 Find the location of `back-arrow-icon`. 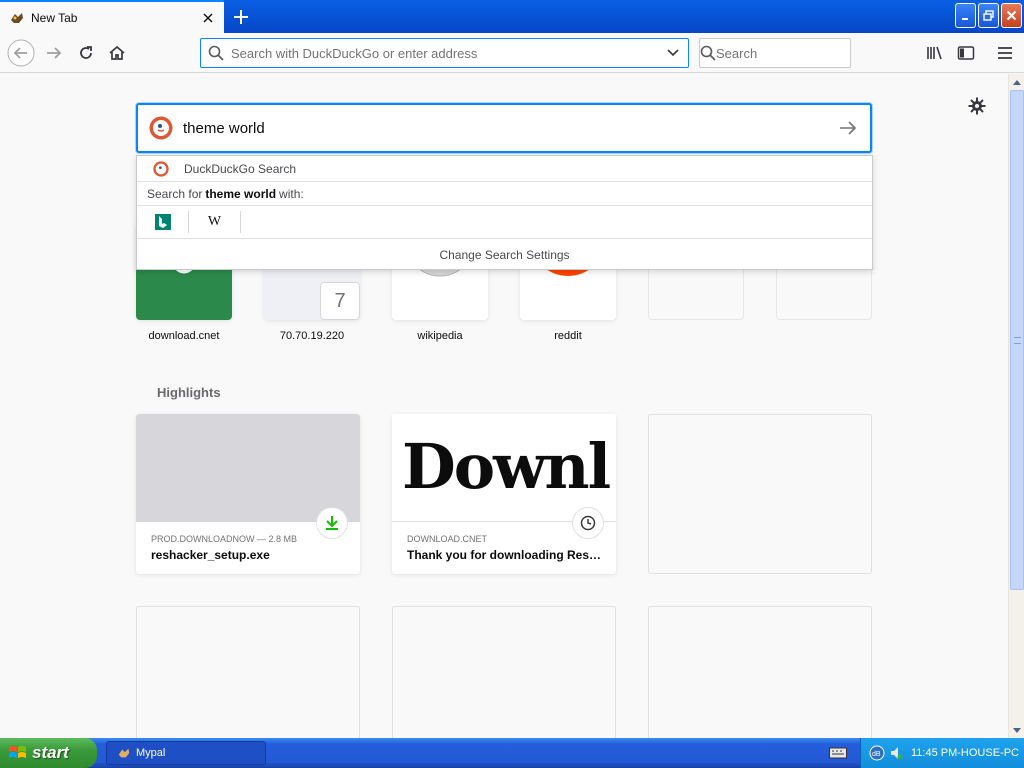

back-arrow-icon is located at coordinates (21, 53).